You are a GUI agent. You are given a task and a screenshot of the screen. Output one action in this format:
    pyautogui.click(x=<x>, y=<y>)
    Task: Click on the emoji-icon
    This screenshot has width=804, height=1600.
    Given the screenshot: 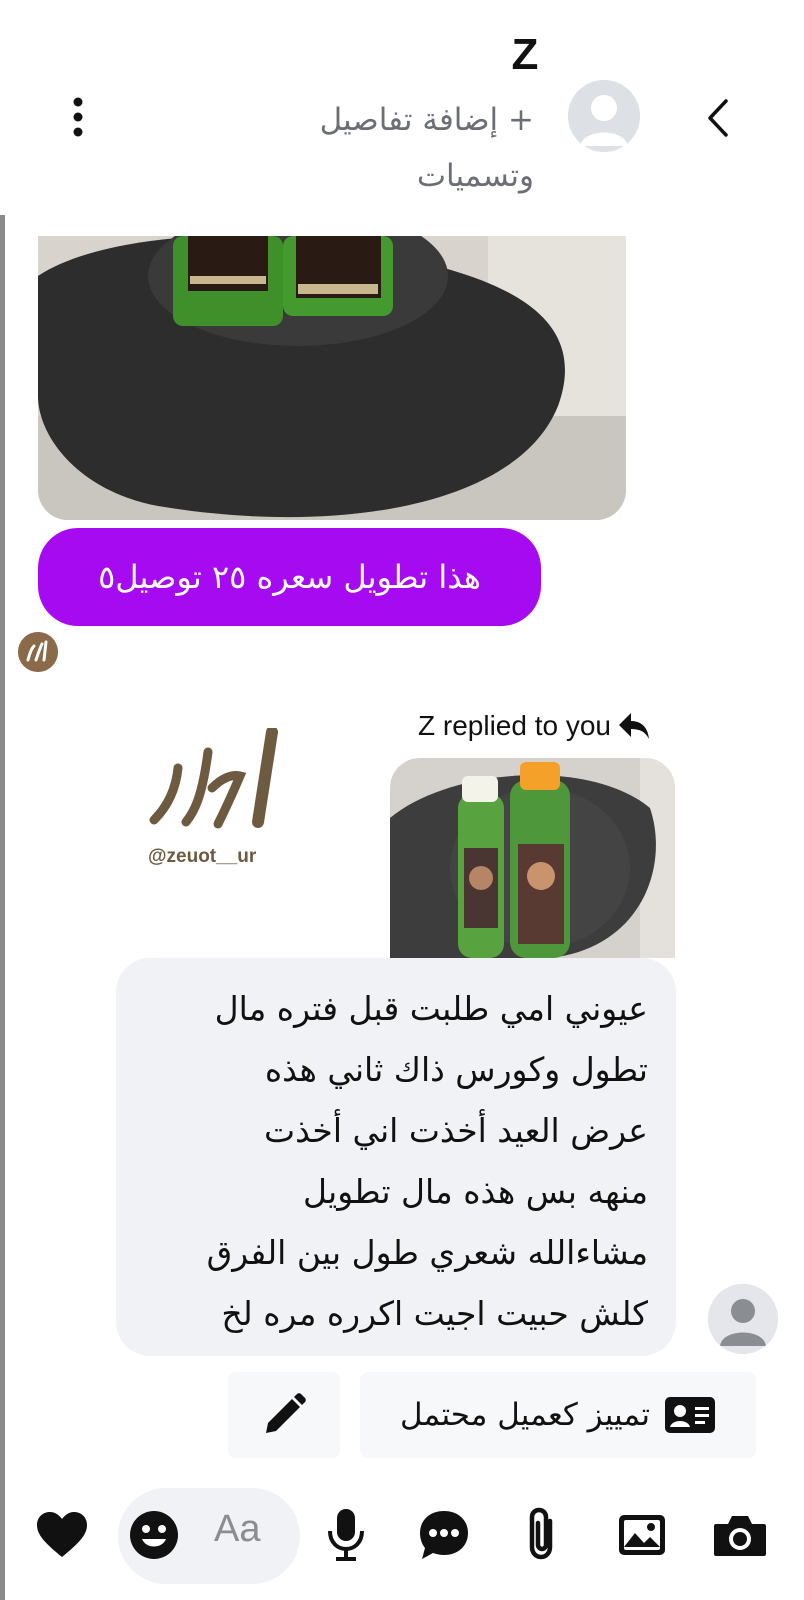 What is the action you would take?
    pyautogui.click(x=154, y=1535)
    